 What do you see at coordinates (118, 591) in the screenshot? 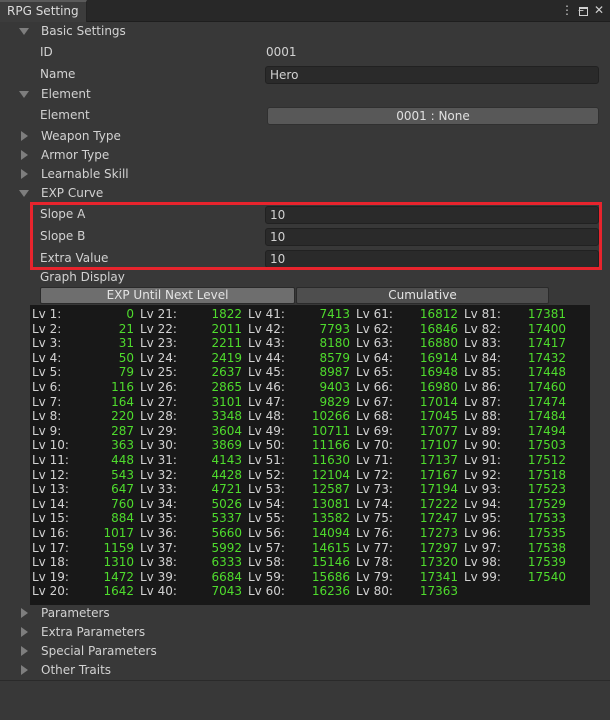
I see `exp-value: 1642` at bounding box center [118, 591].